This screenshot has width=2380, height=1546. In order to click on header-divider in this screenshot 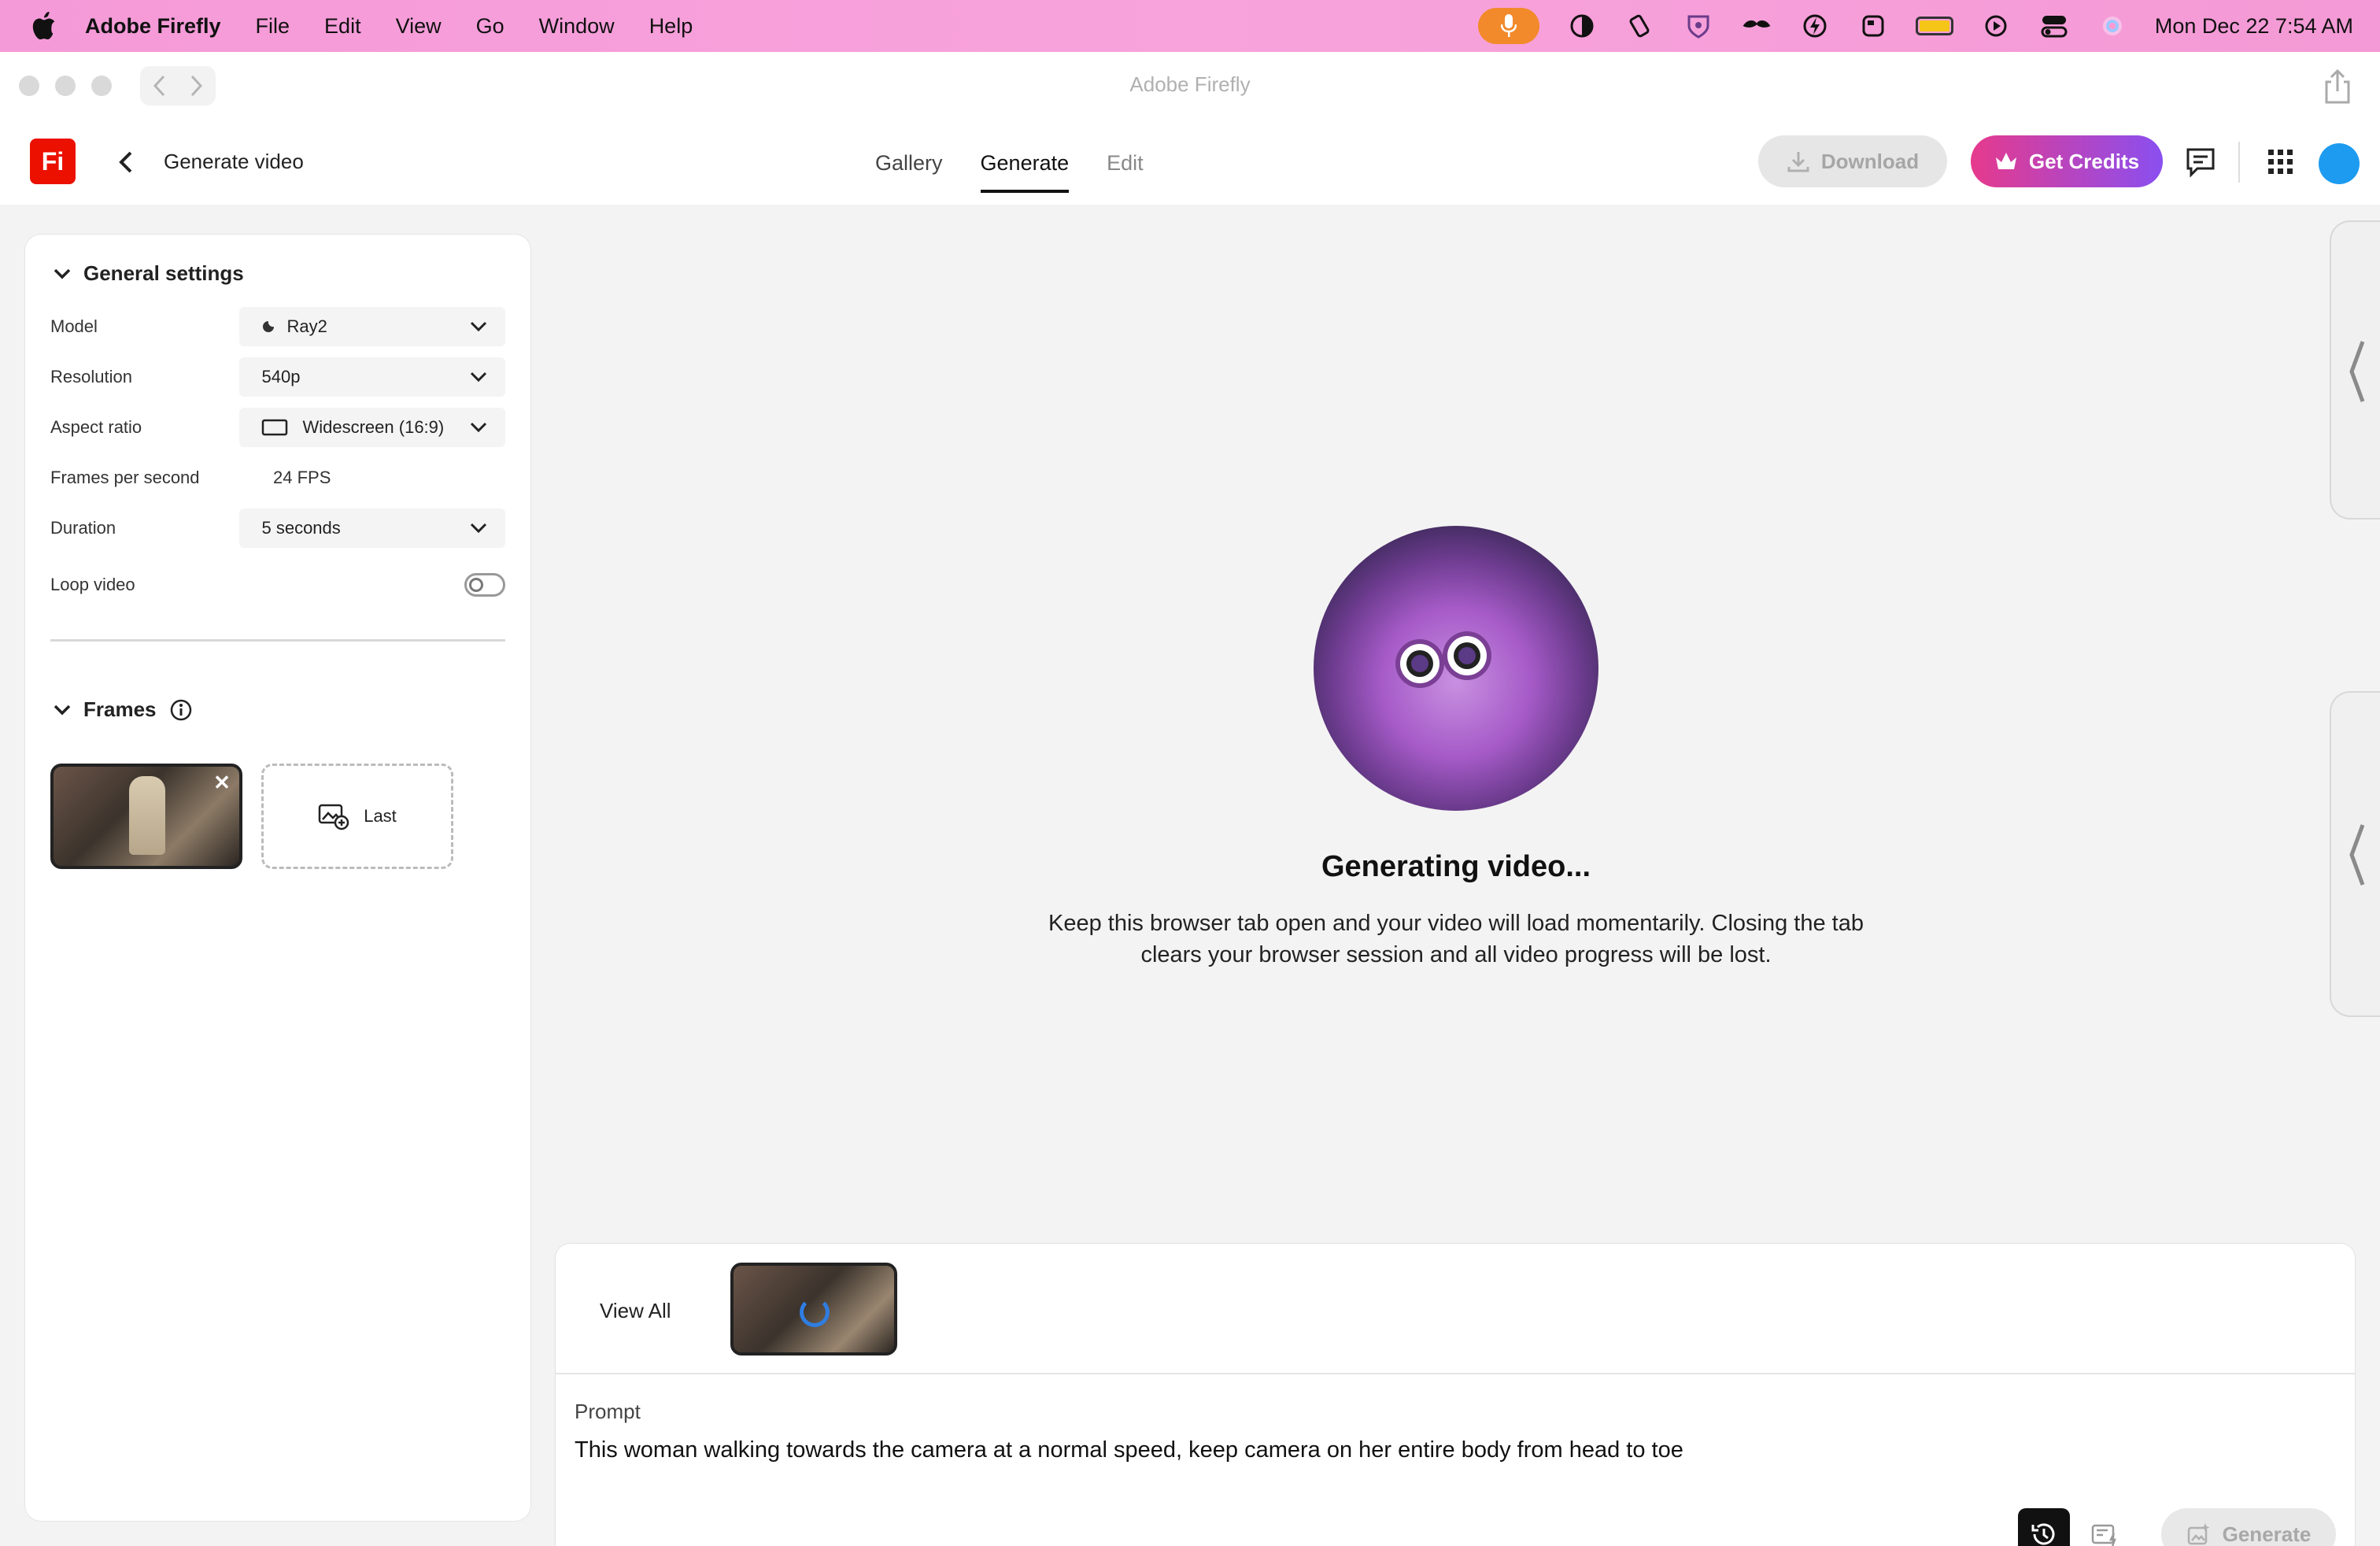, I will do `click(2239, 163)`.